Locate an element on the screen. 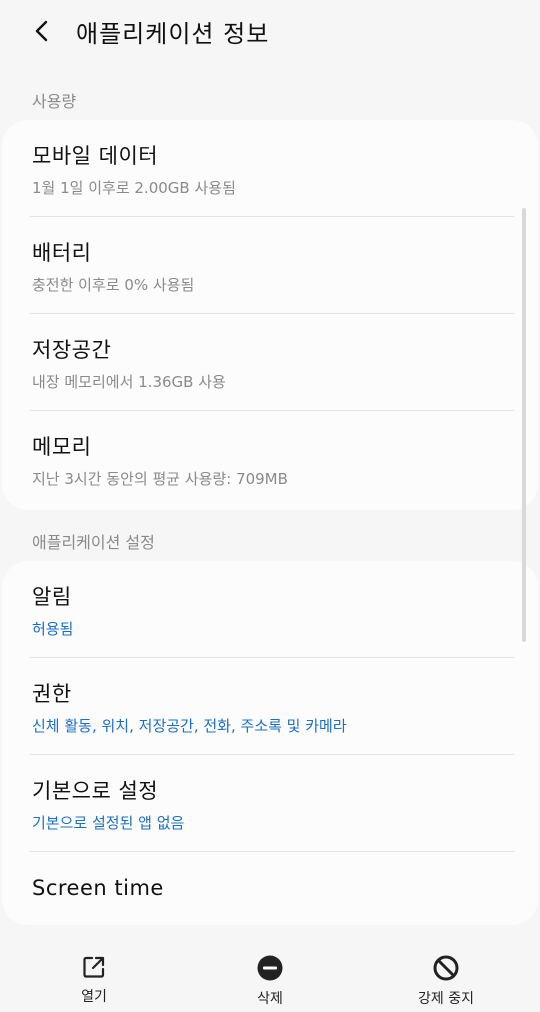 Image resolution: width=540 pixels, height=1012 pixels. usage-item-title: 모바일 데이터 is located at coordinates (95, 156).